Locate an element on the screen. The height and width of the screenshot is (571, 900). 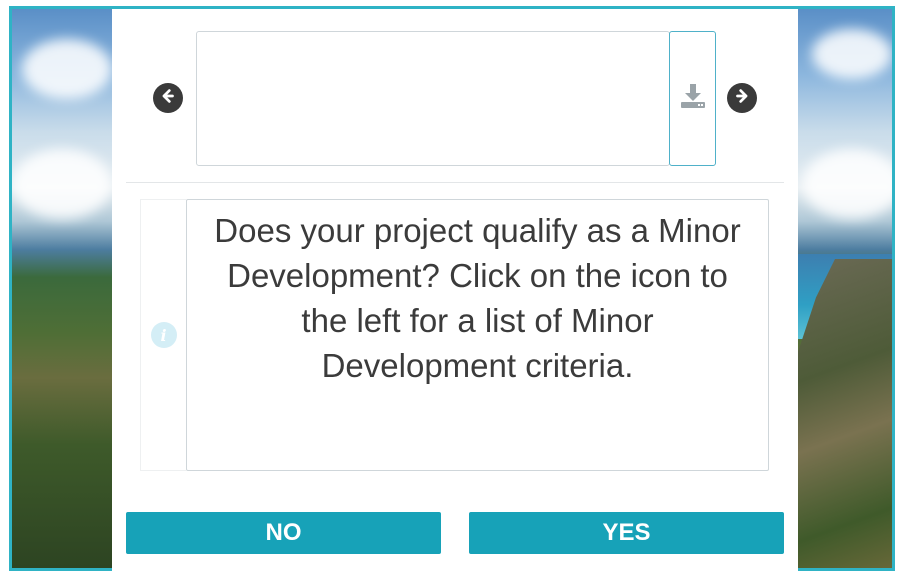
previous-button is located at coordinates (168, 98).